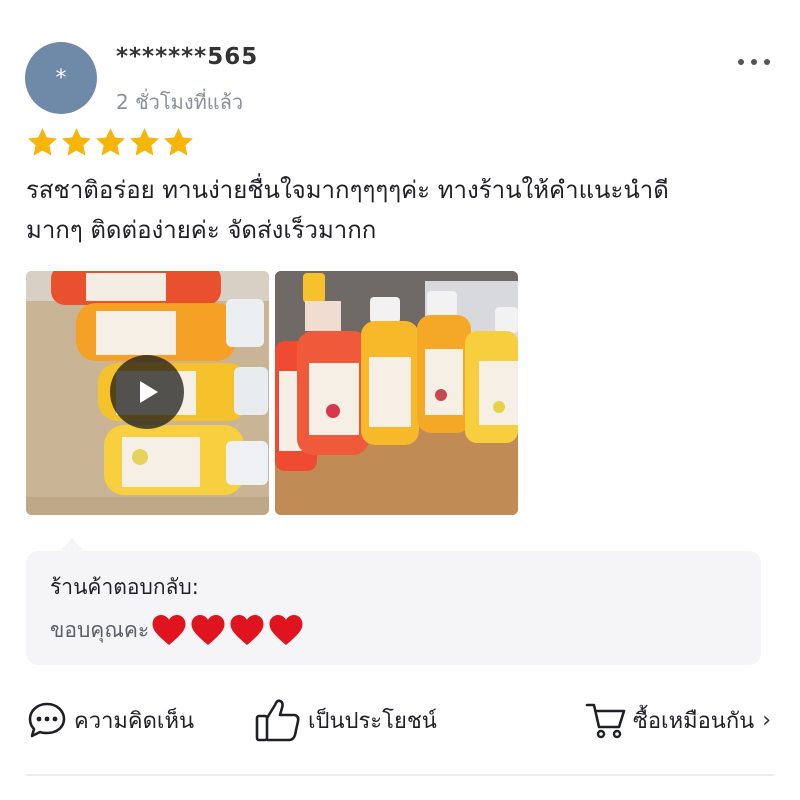 This screenshot has width=800, height=800. I want to click on divider, so click(400, 775).